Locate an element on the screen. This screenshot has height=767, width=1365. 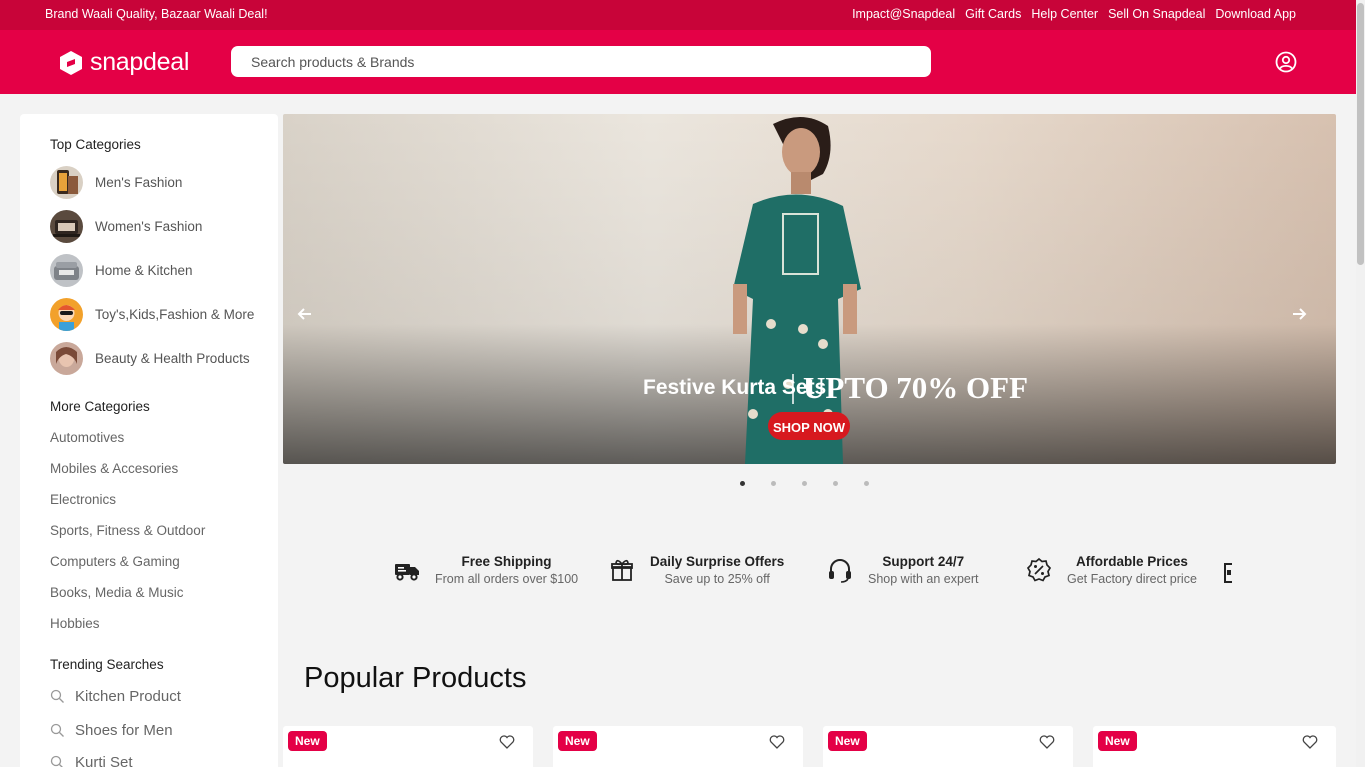
gift-icon is located at coordinates (622, 570).